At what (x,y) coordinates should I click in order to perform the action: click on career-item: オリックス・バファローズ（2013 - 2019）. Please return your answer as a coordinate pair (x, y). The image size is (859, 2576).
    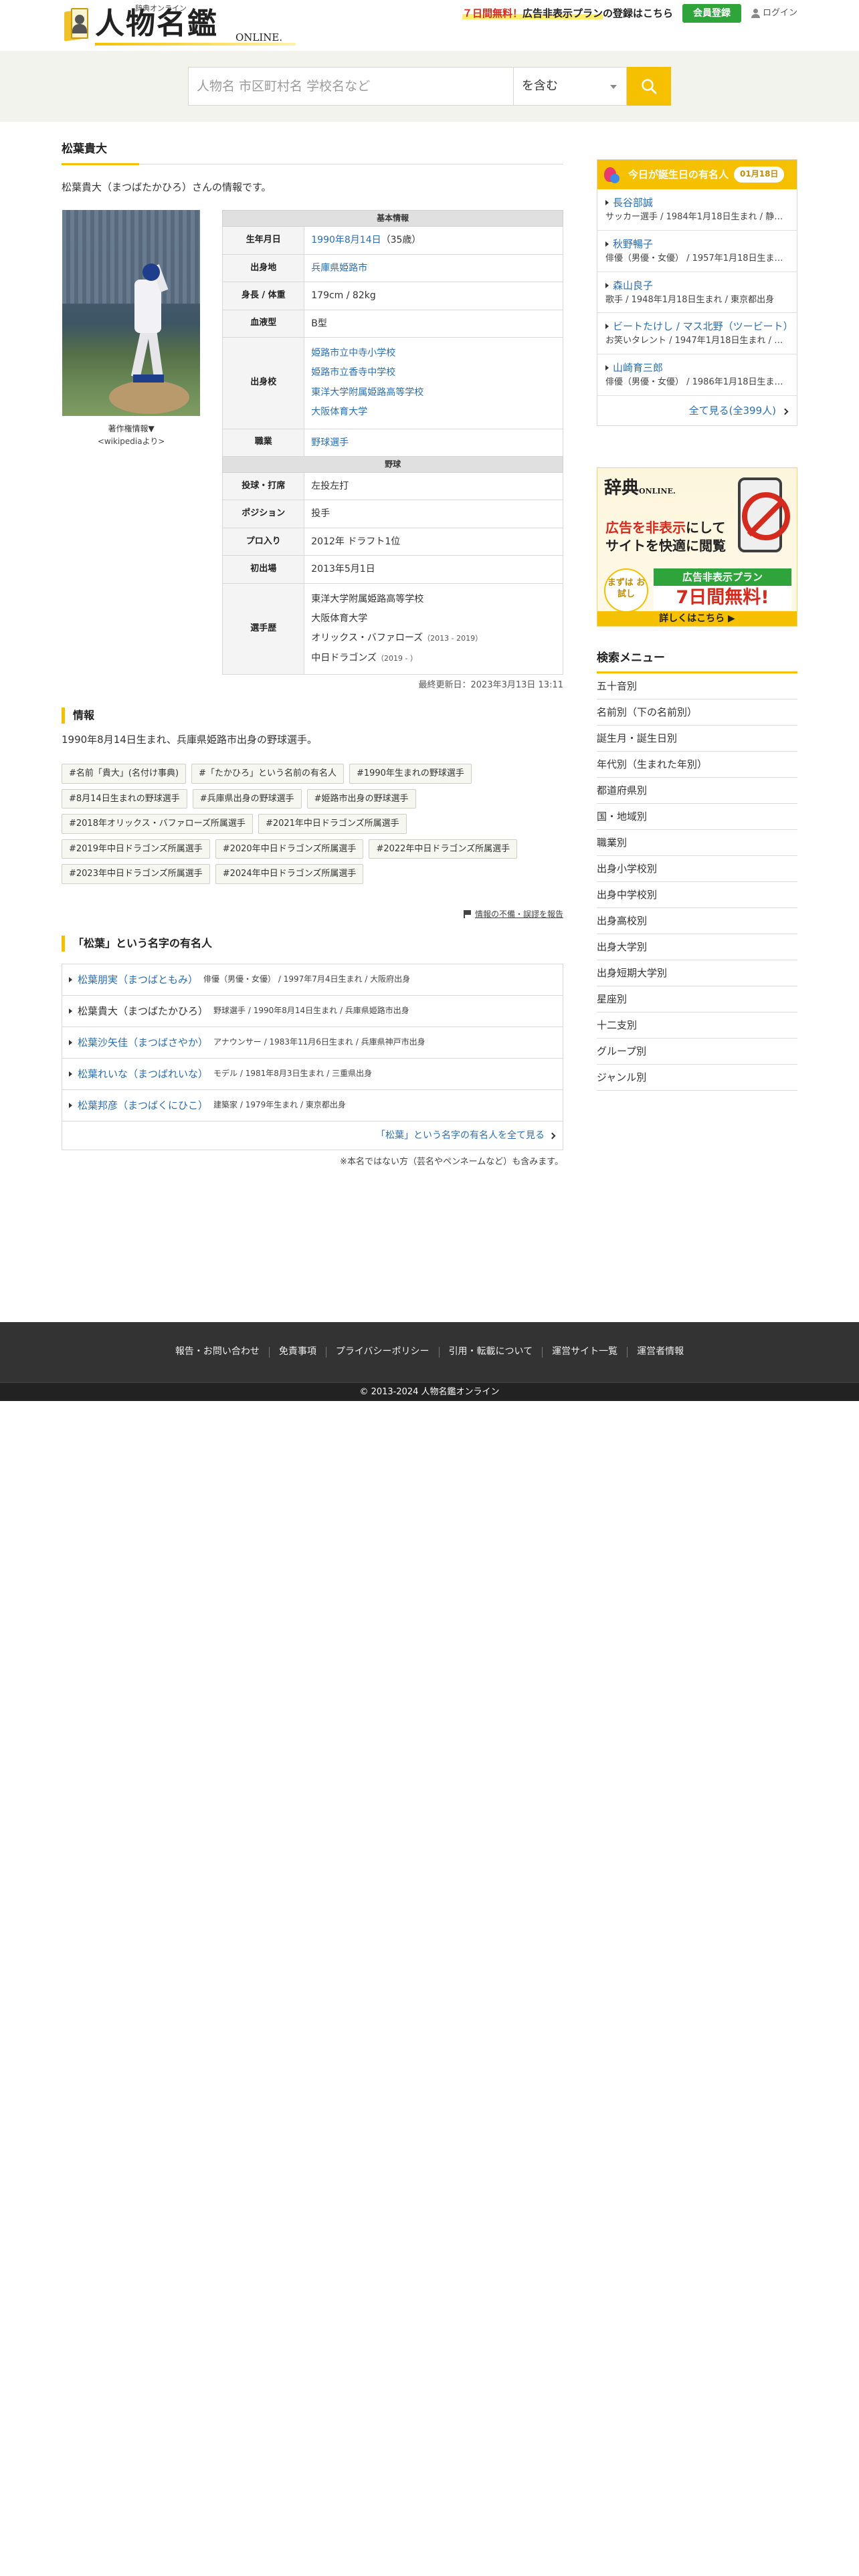
    Looking at the image, I should click on (397, 639).